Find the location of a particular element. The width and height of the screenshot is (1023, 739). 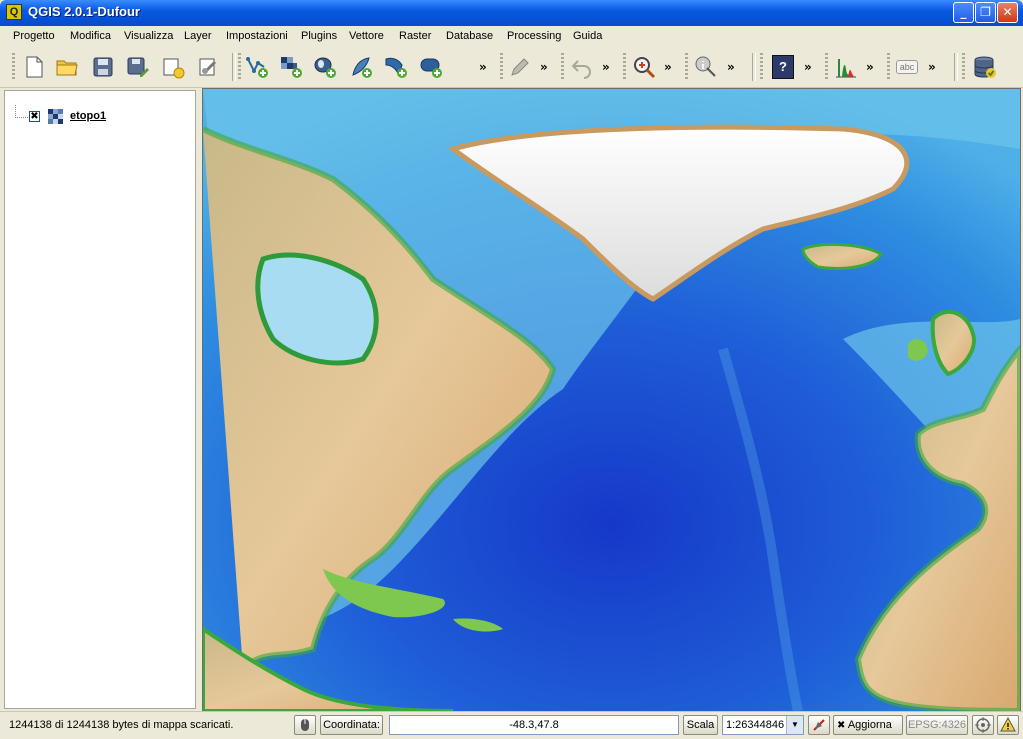

add-wms-layer-icon is located at coordinates (396, 67).